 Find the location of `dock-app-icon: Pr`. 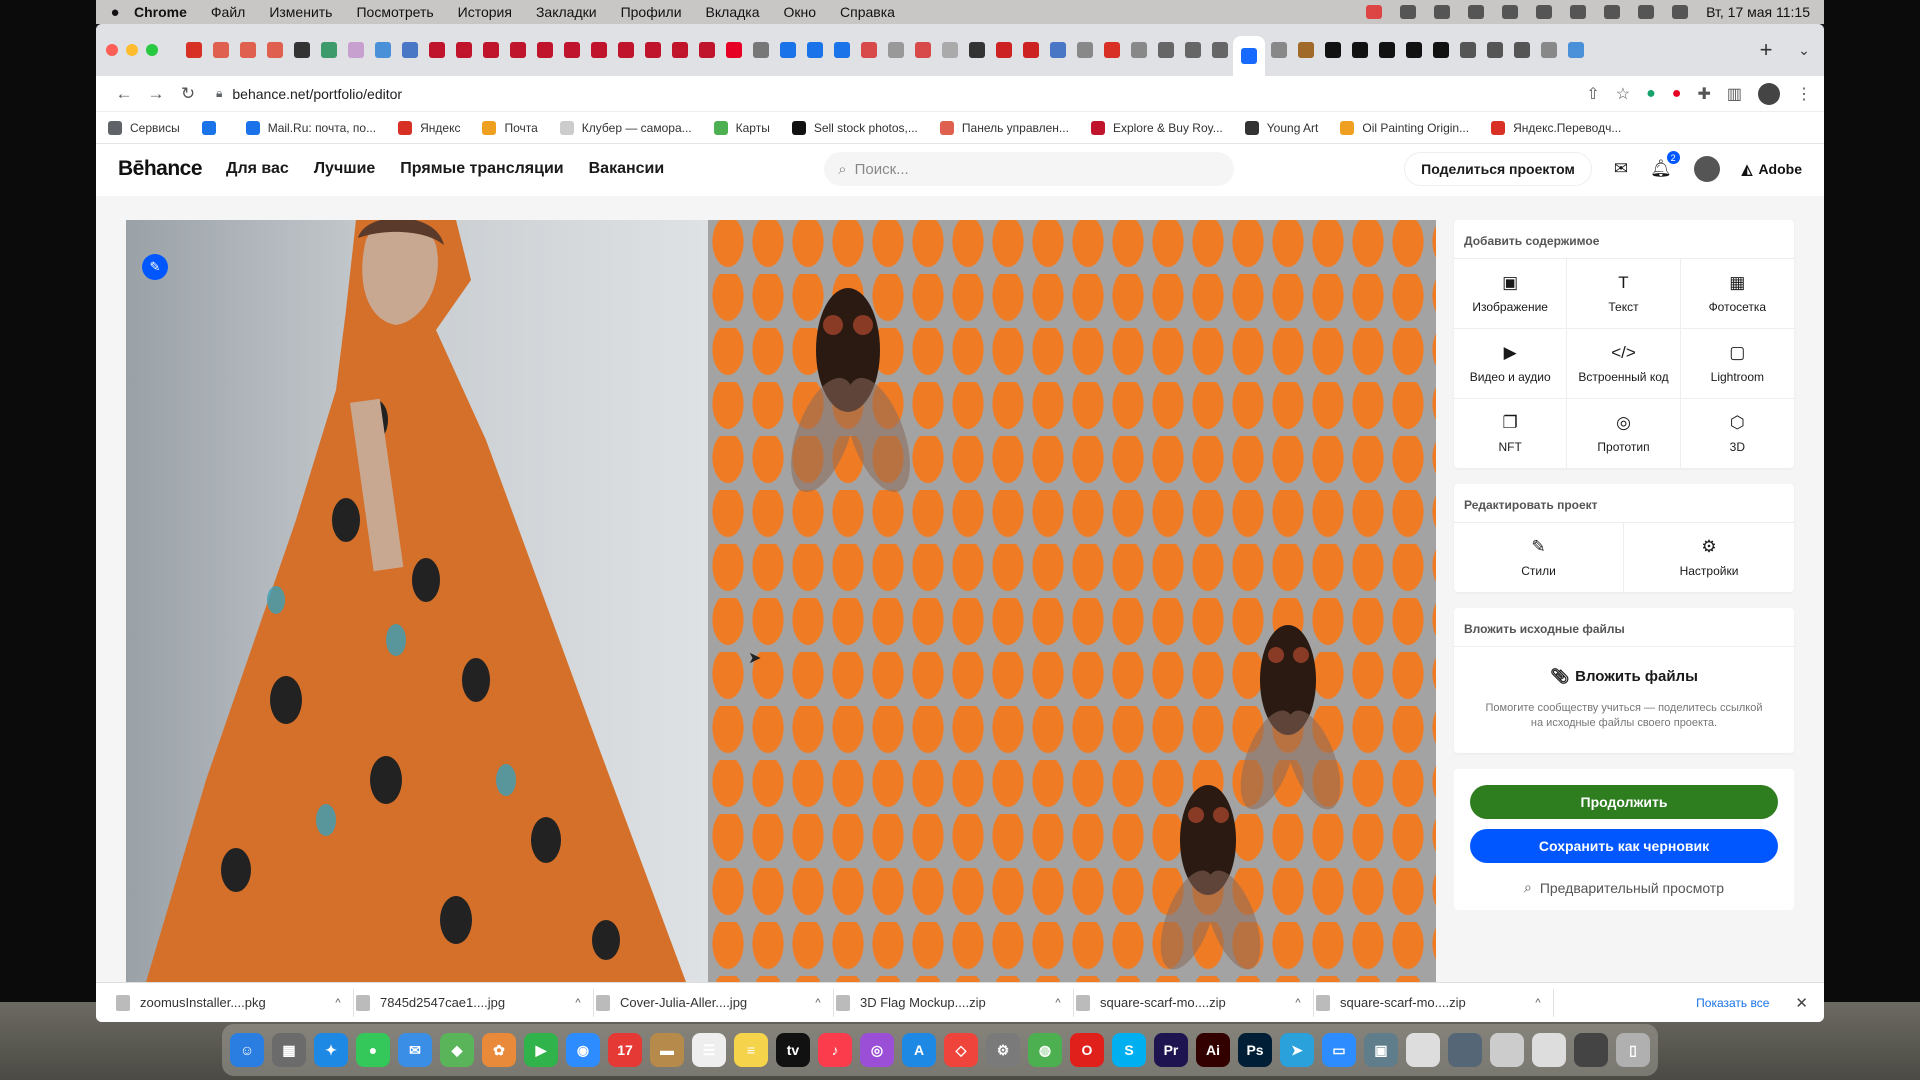

dock-app-icon: Pr is located at coordinates (1171, 1050).